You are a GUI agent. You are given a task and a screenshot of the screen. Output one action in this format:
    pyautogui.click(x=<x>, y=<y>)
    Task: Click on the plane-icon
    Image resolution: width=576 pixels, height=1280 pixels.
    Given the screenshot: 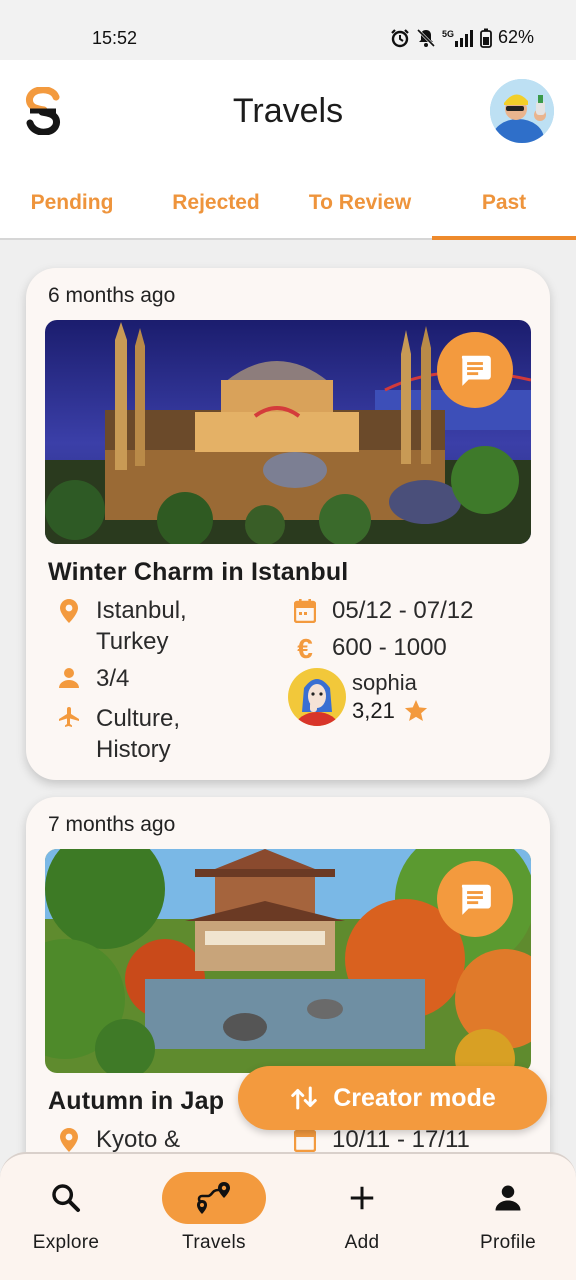 What is the action you would take?
    pyautogui.click(x=69, y=717)
    